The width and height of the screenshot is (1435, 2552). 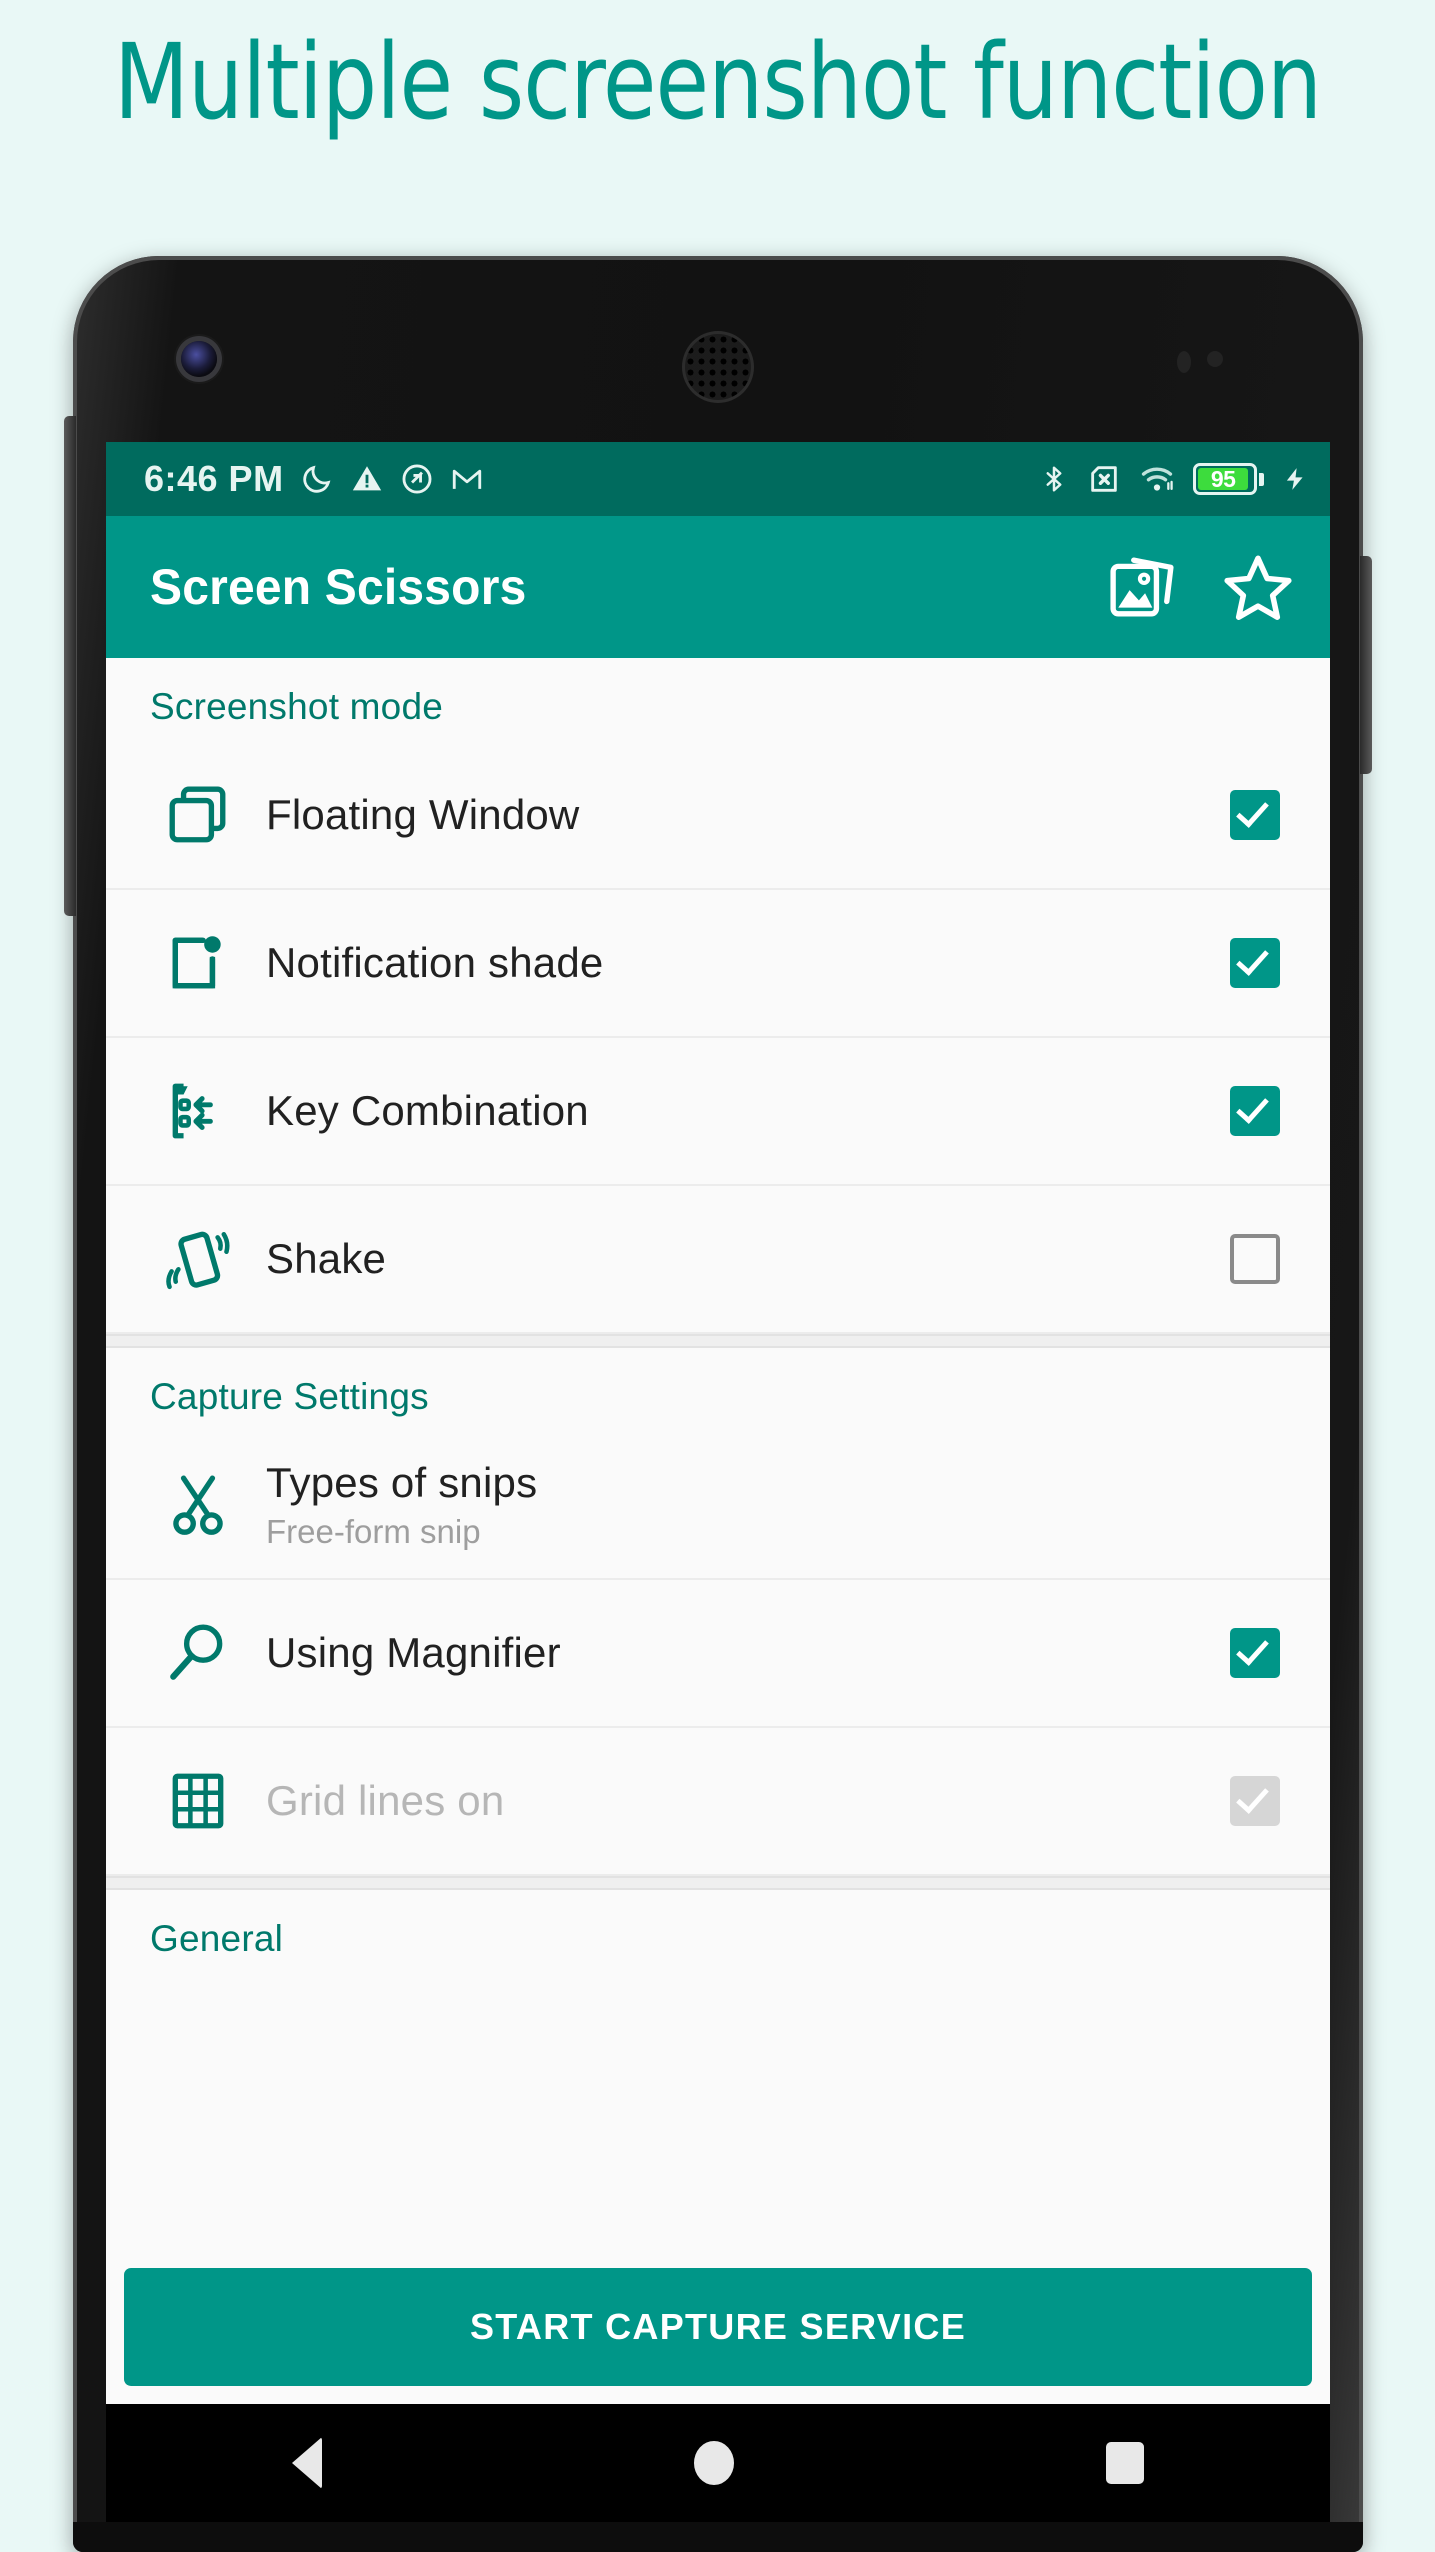 I want to click on row-notification-shade: Notification shade, so click(x=718, y=964).